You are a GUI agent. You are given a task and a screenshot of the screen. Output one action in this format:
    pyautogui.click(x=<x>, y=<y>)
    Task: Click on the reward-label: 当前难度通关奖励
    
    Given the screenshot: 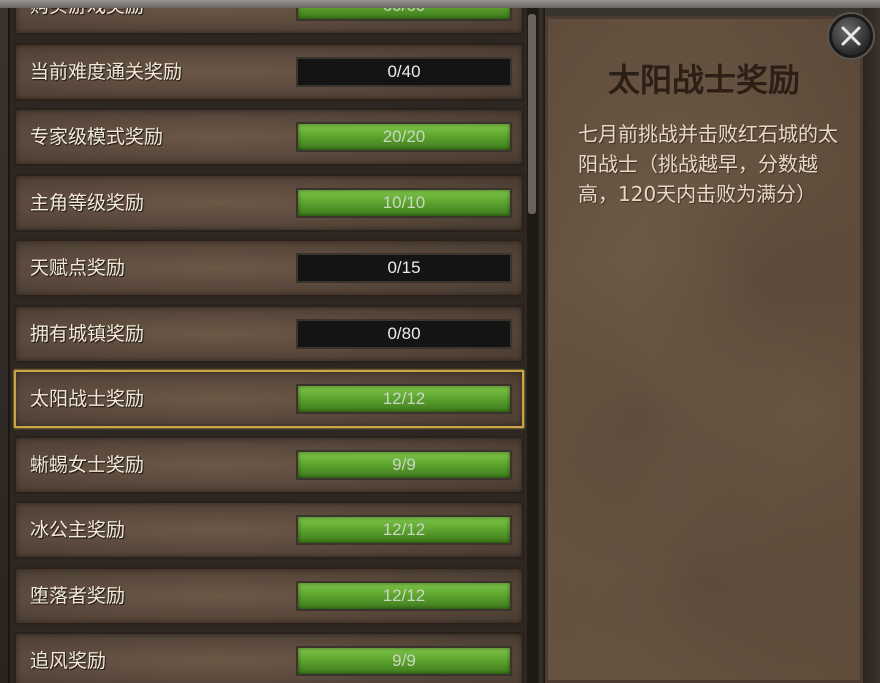 What is the action you would take?
    pyautogui.click(x=106, y=71)
    